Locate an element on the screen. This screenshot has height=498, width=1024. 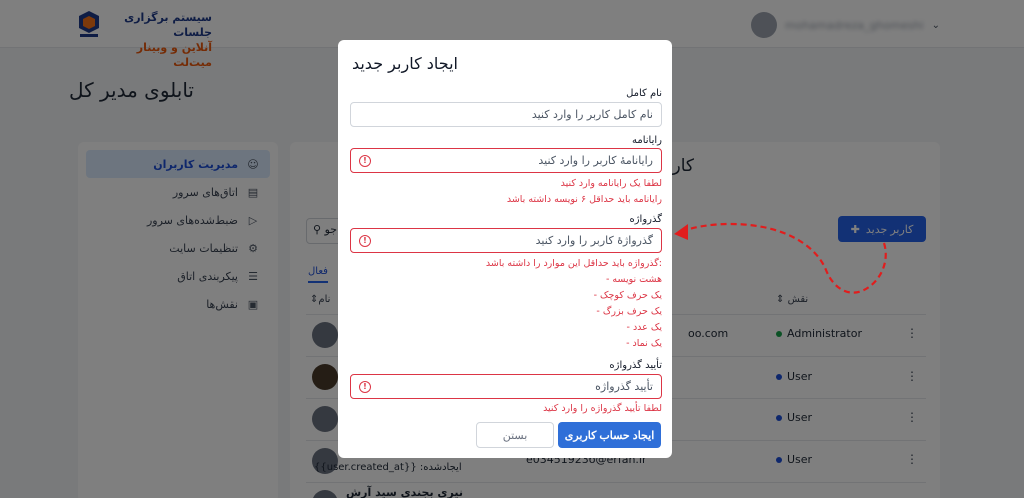
password-error: یک نماد - is located at coordinates (644, 343).